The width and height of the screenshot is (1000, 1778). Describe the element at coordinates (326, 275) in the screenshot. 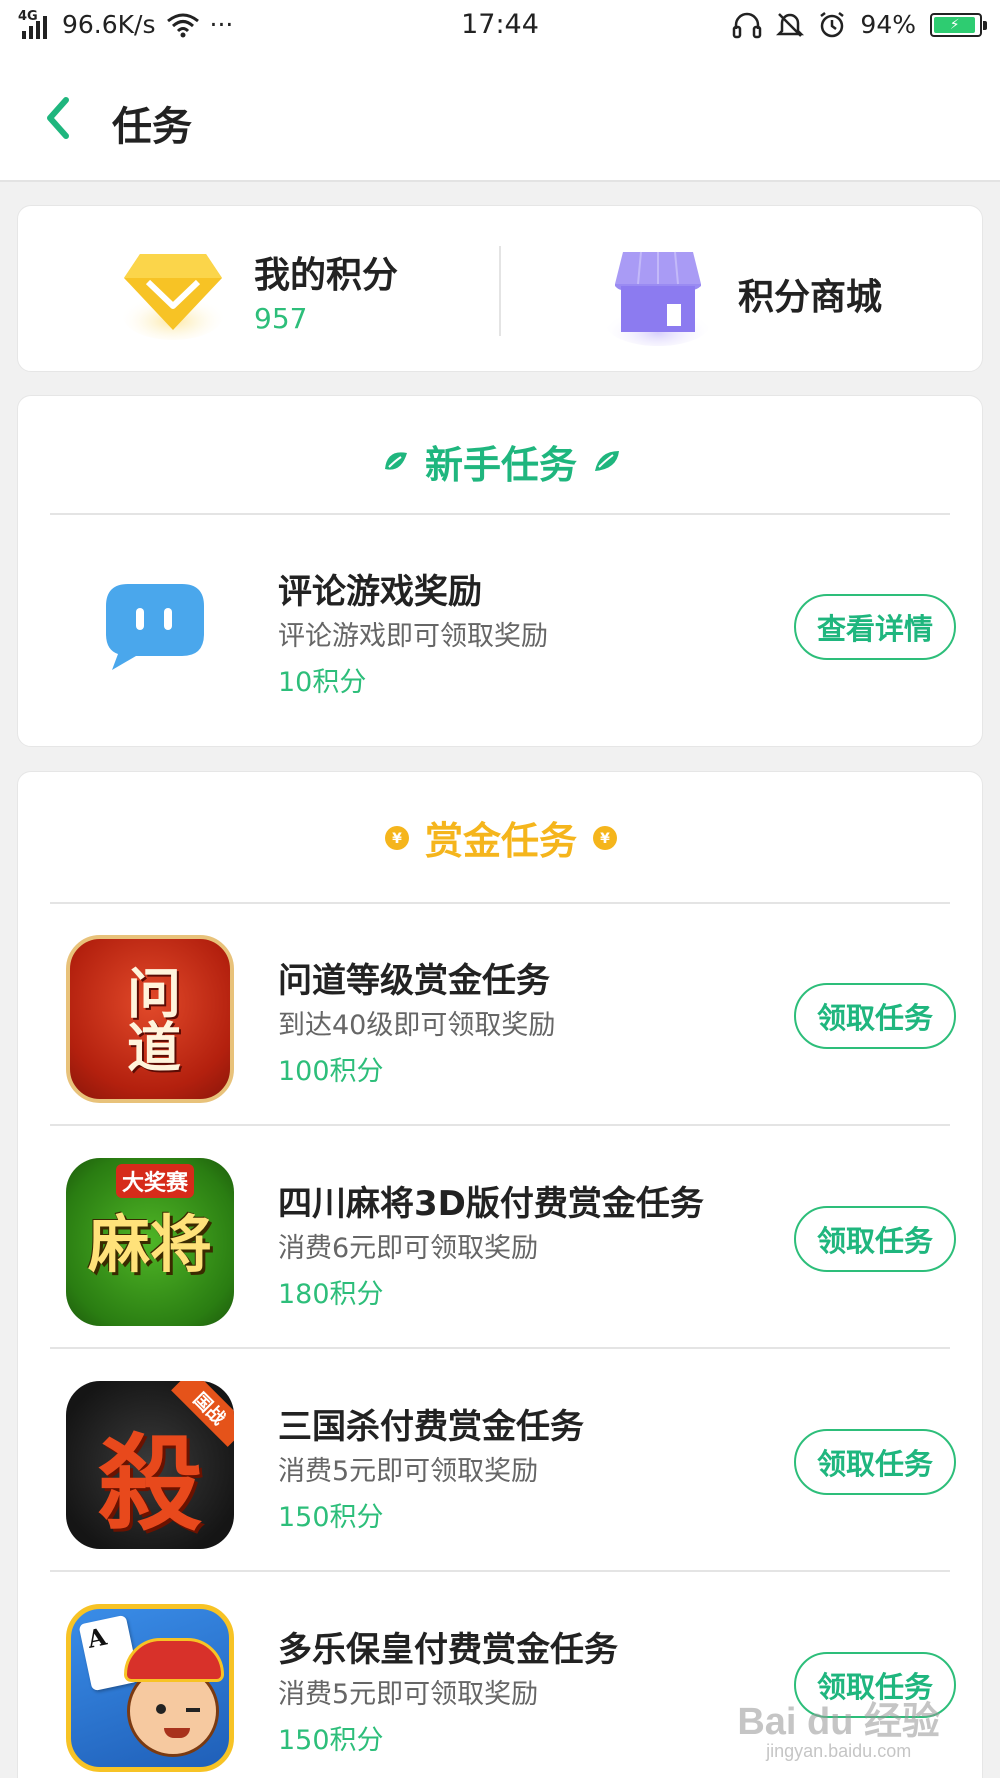

I see `my-points-label: 我的积分` at that location.